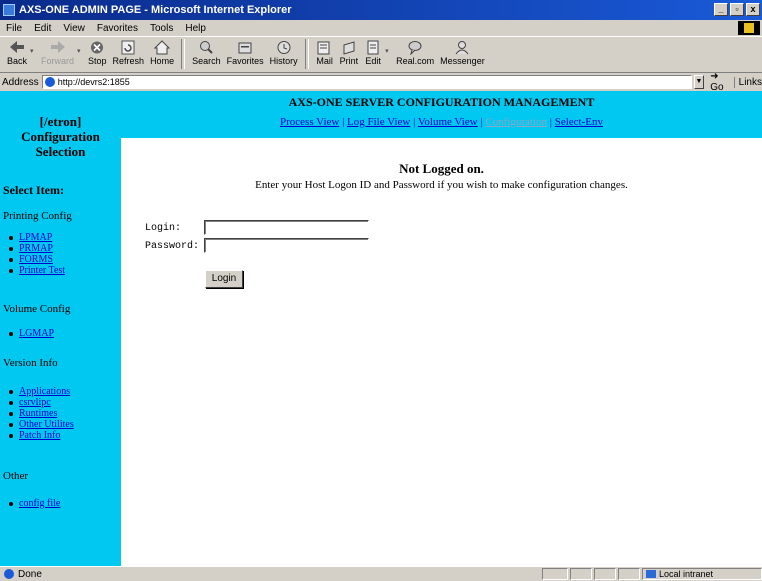 This screenshot has width=762, height=581. Describe the element at coordinates (245, 48) in the screenshot. I see `favorites-icon` at that location.